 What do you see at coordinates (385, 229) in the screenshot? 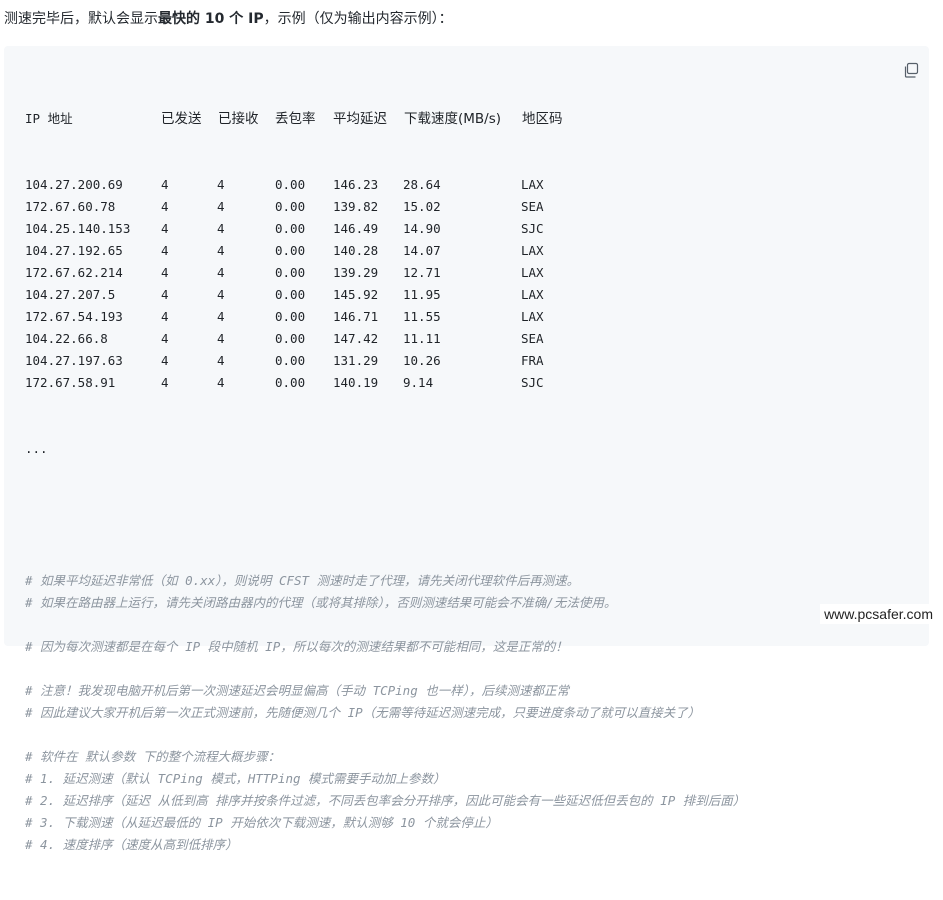
I see `table-row: 104.25.140.153 4 4 0.00 146.49 14.90 SJC` at bounding box center [385, 229].